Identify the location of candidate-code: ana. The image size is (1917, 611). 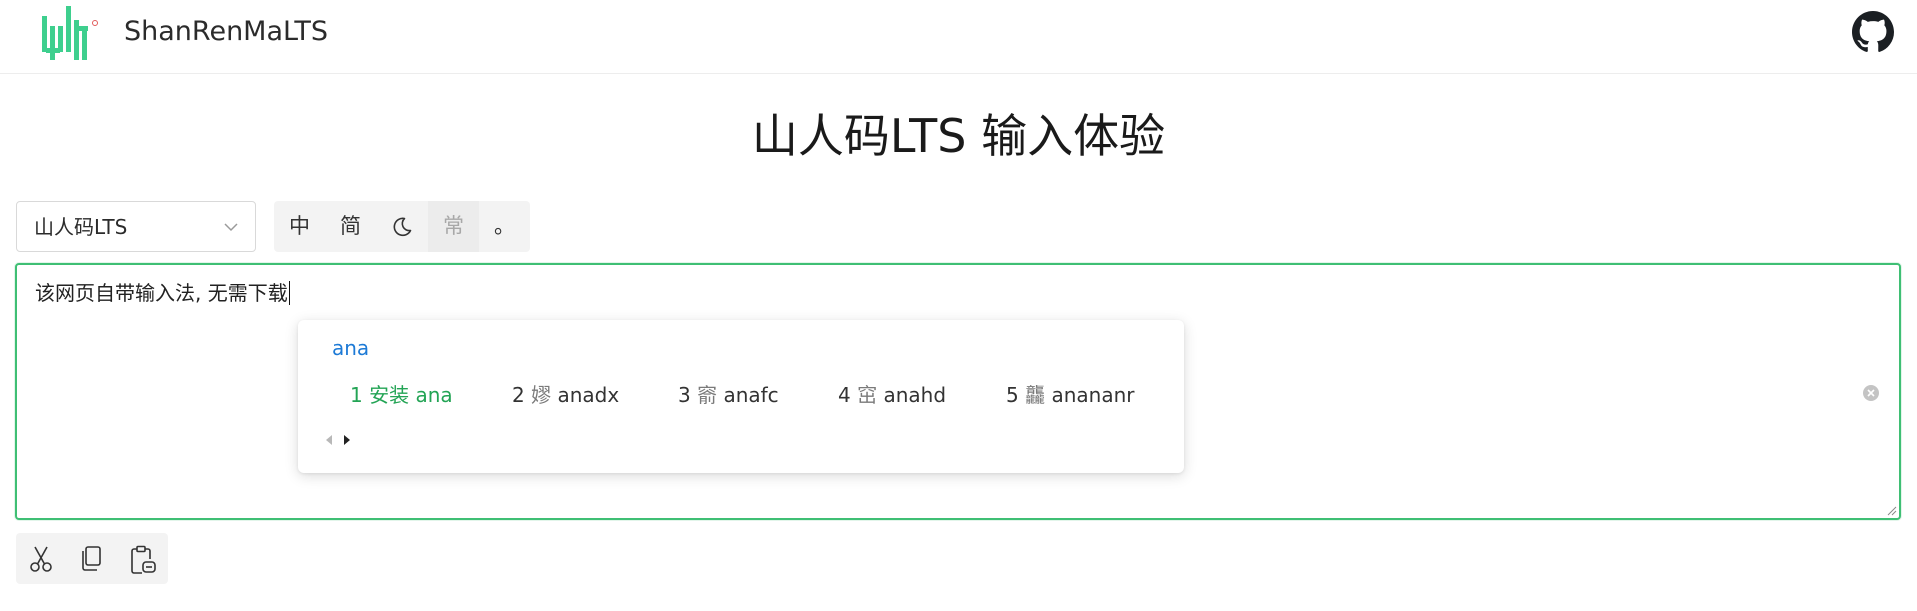
(434, 395).